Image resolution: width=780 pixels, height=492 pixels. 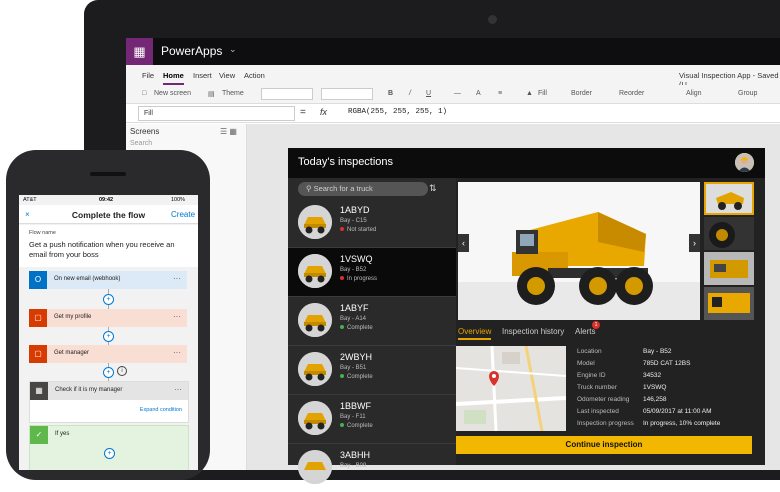 What do you see at coordinates (533, 331) in the screenshot?
I see `tab-inspection-history: Inspection history` at bounding box center [533, 331].